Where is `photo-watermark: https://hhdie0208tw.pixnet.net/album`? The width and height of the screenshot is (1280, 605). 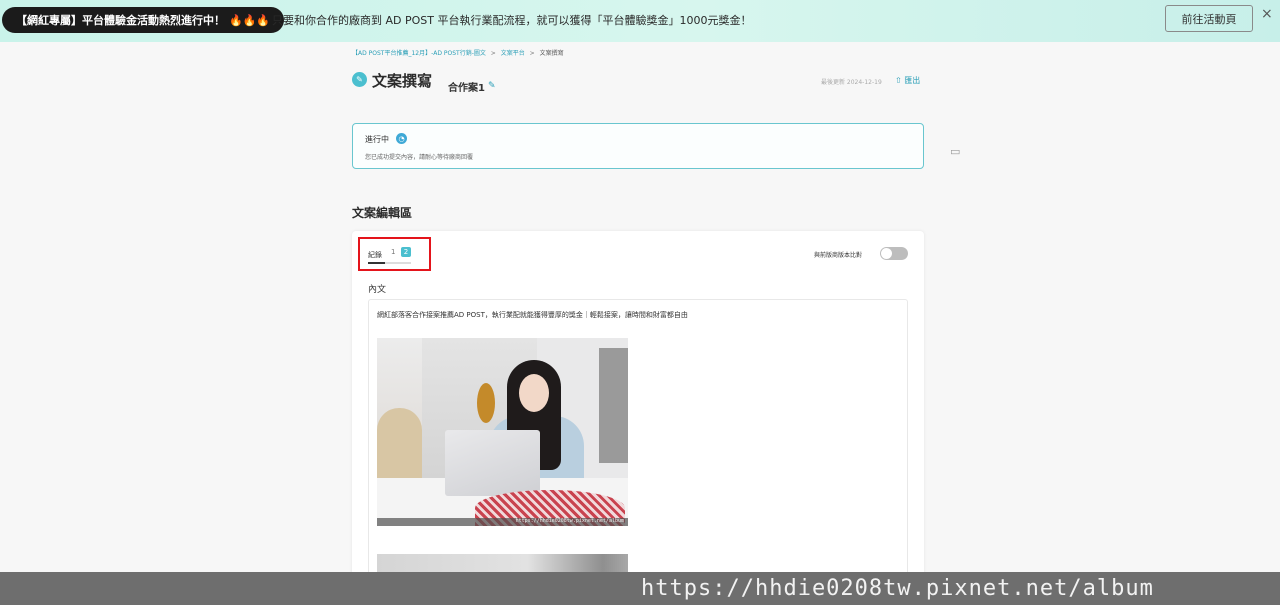
photo-watermark: https://hhdie0208tw.pixnet.net/album is located at coordinates (569, 521).